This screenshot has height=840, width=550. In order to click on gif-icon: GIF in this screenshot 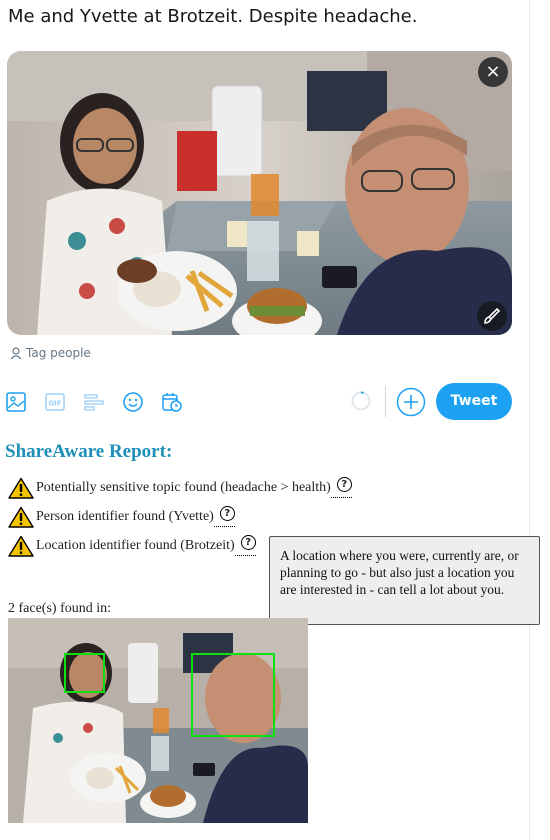, I will do `click(55, 402)`.